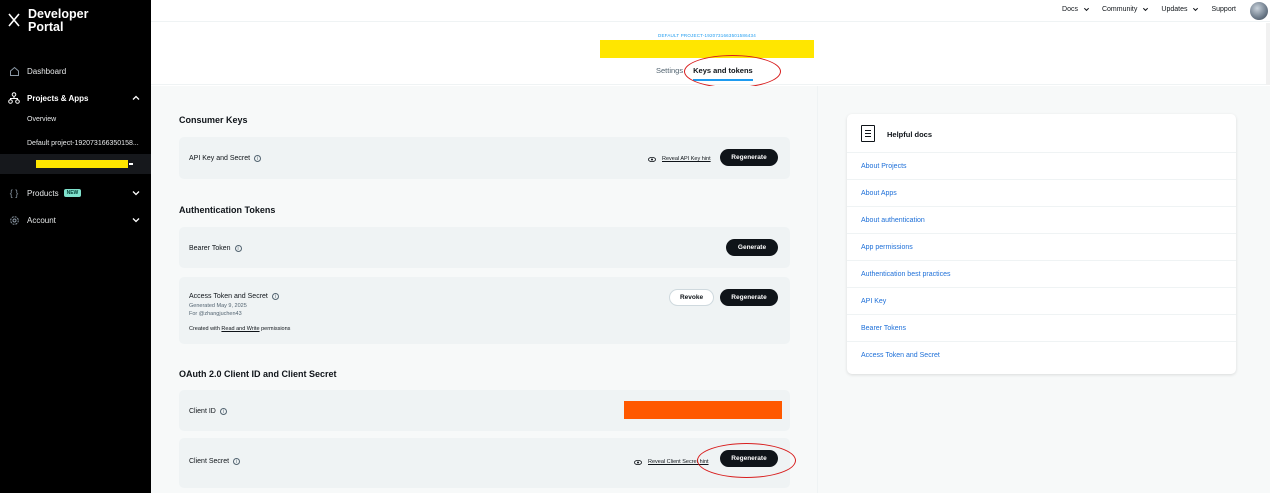 Image resolution: width=1270 pixels, height=493 pixels. I want to click on regenerate-client-secret-button: Regenerate, so click(749, 458).